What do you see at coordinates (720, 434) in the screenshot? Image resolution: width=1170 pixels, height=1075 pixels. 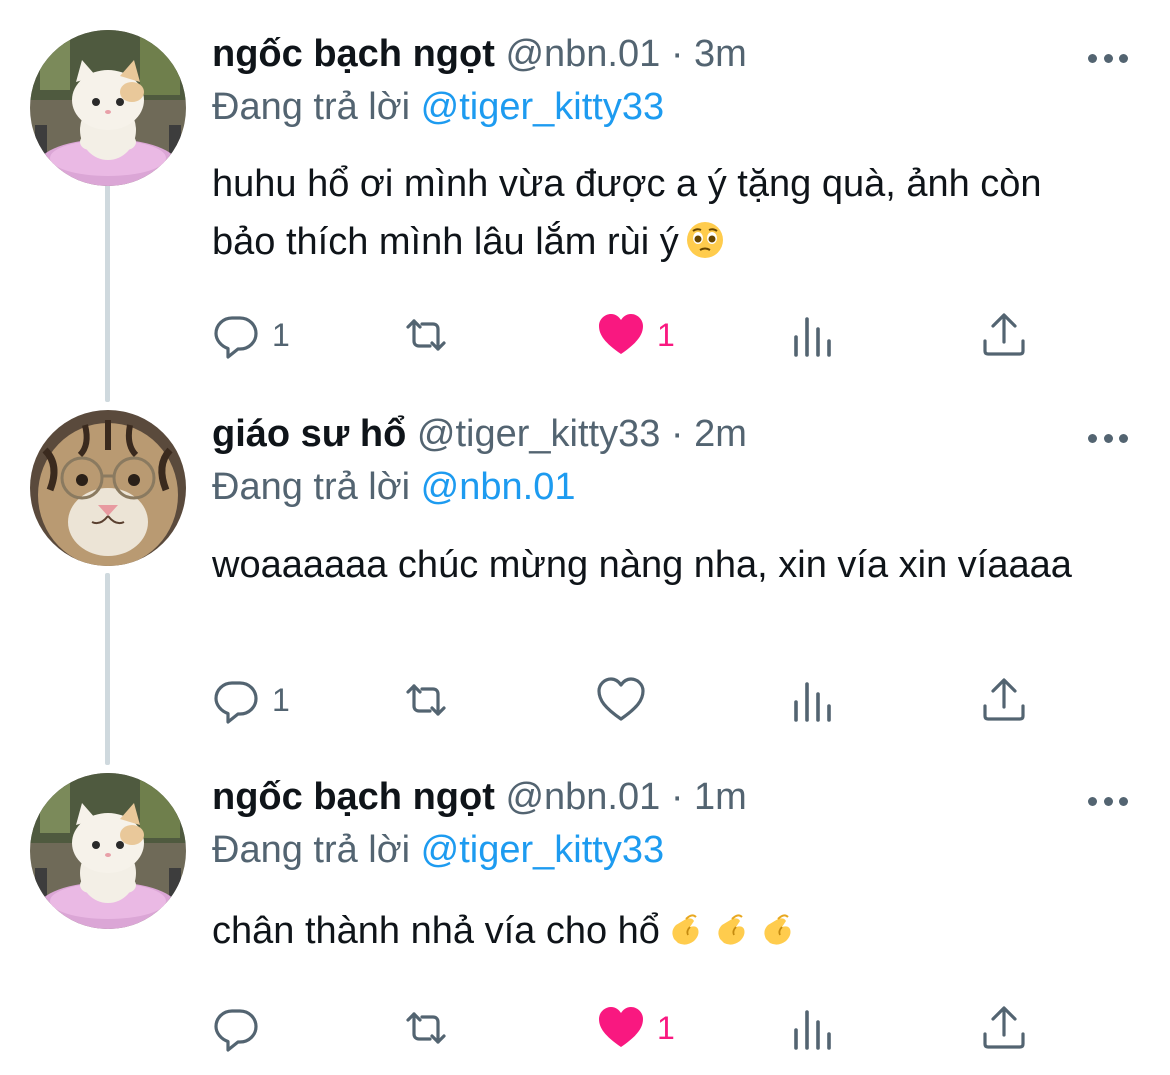 I see `timestamp: 2m` at bounding box center [720, 434].